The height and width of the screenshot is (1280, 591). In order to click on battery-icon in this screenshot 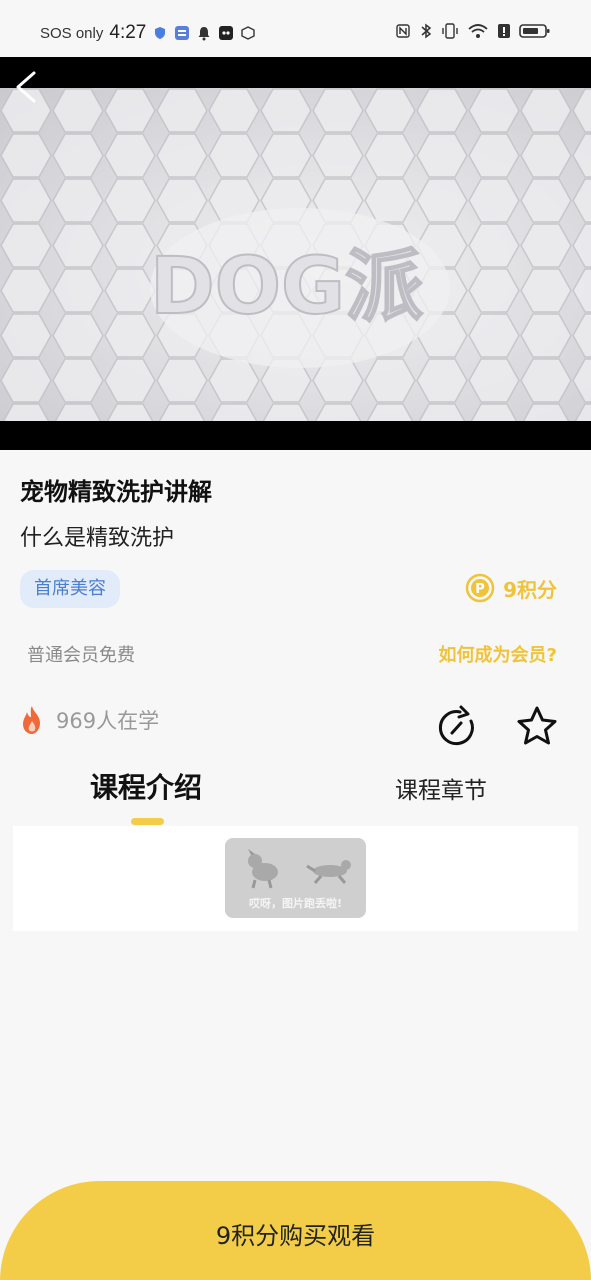, I will do `click(534, 31)`.